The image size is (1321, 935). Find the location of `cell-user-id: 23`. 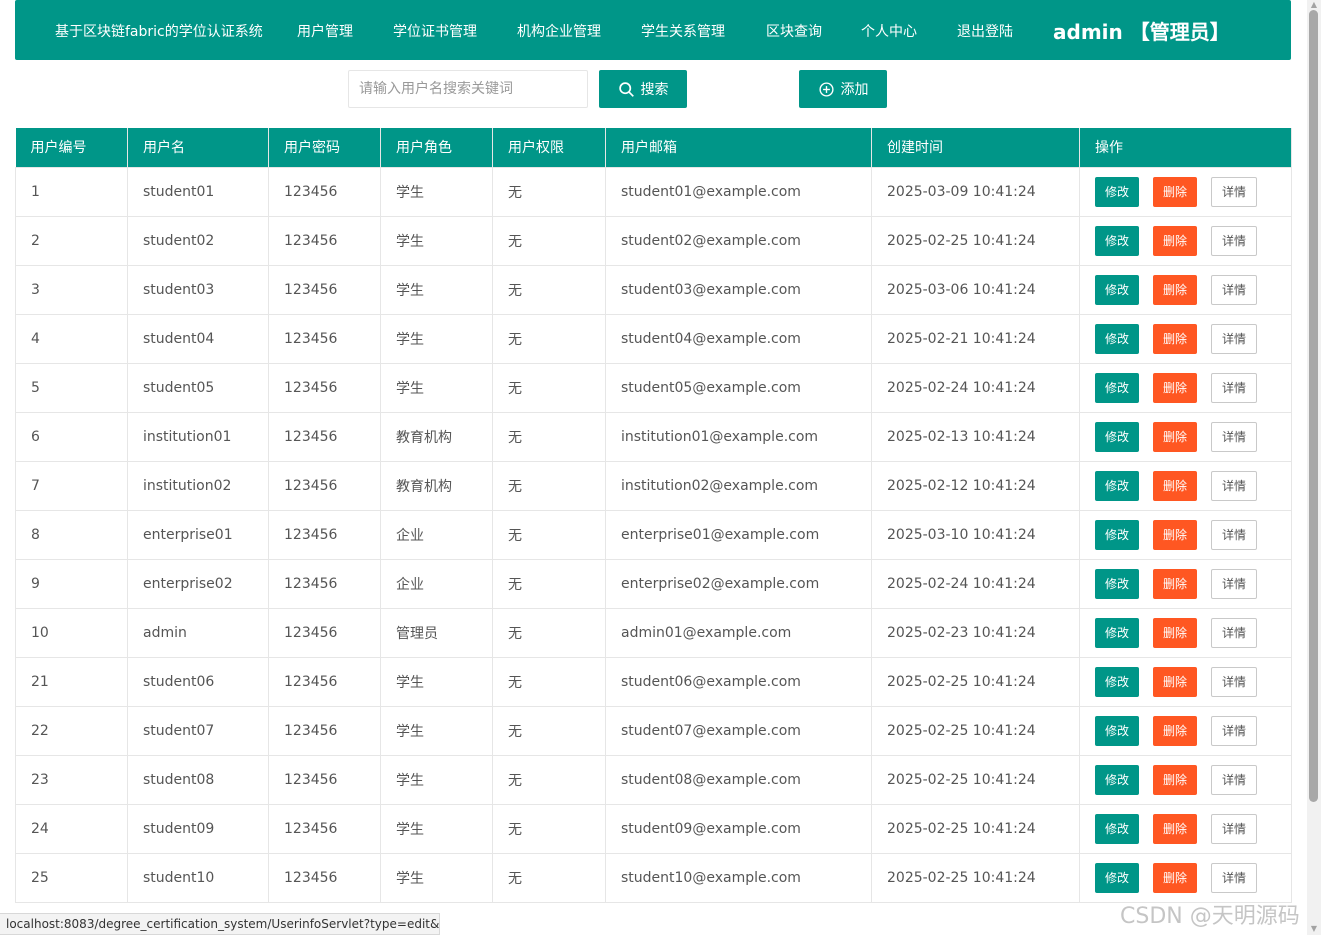

cell-user-id: 23 is located at coordinates (71, 779).